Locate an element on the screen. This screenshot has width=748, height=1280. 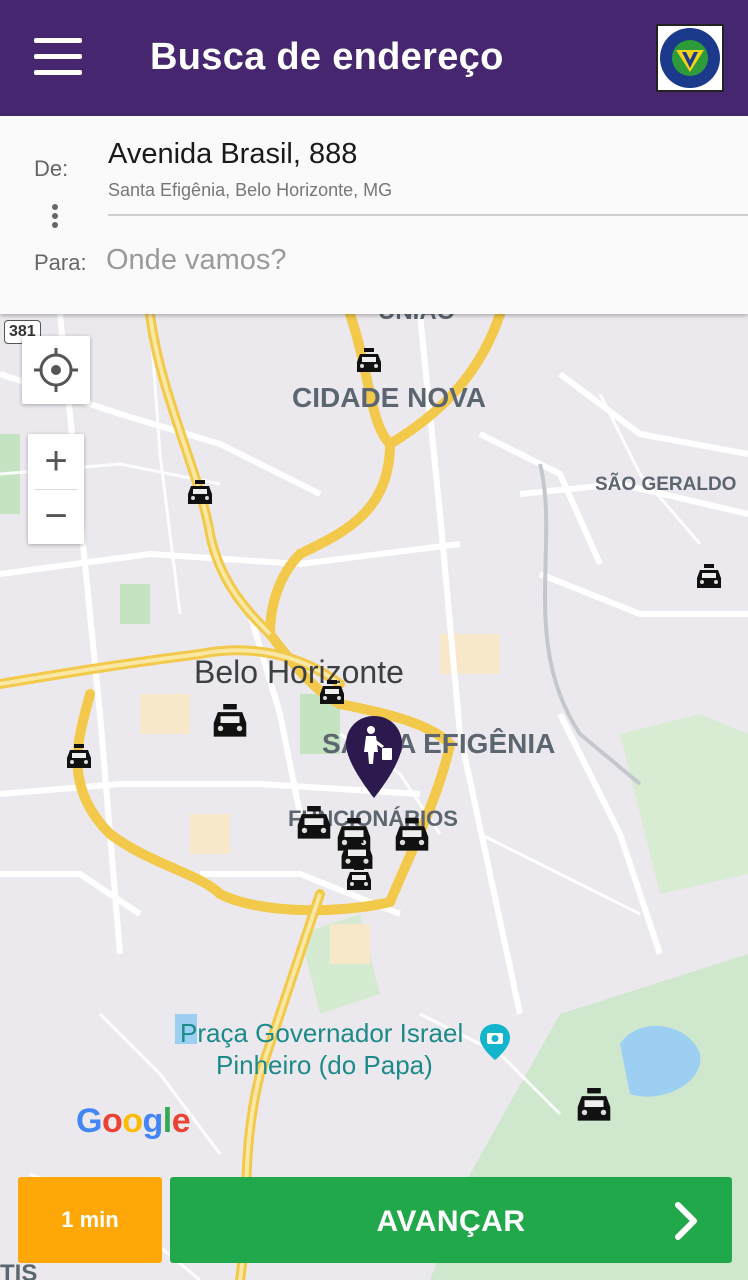
crosshair-icon is located at coordinates (56, 370).